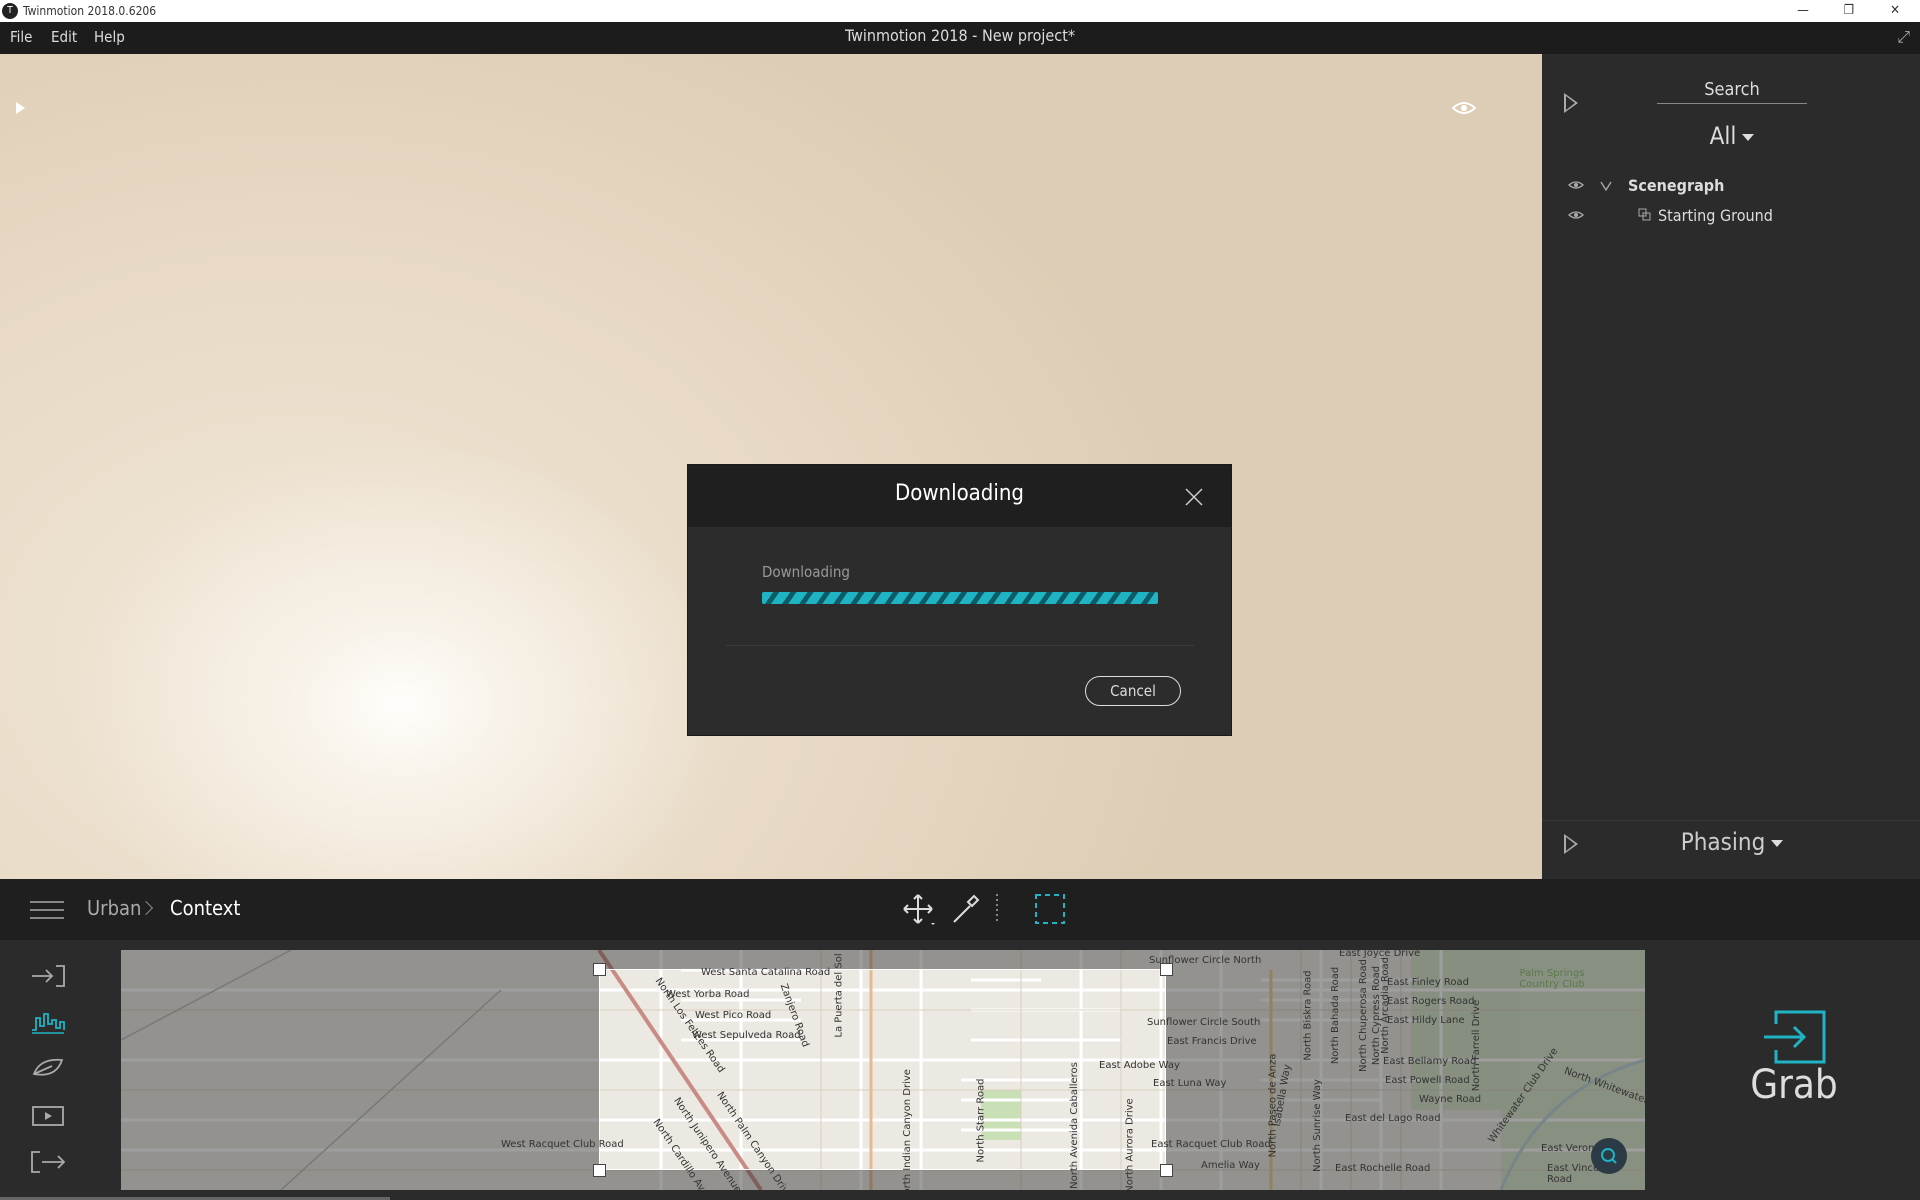  I want to click on map-label: East Joyce Drive, so click(1380, 954).